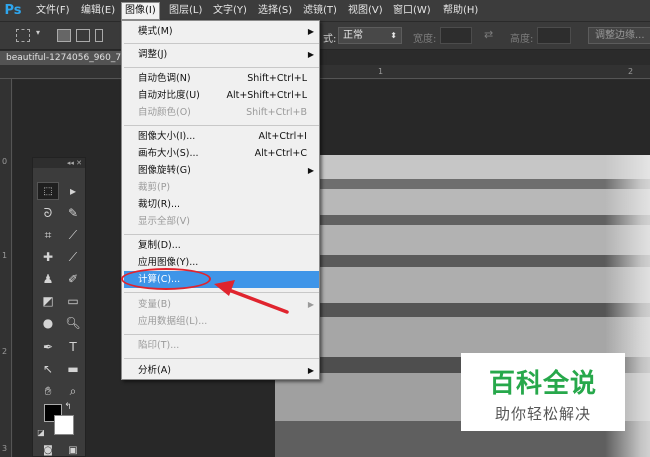 This screenshot has width=650, height=457. What do you see at coordinates (230, 11) in the screenshot?
I see `menu-type: 文字(Y)` at bounding box center [230, 11].